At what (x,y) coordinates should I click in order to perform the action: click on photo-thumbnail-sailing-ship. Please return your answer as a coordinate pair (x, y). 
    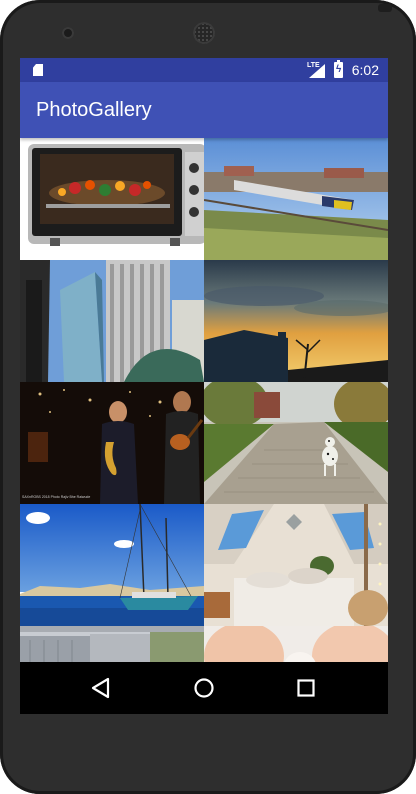
    Looking at the image, I should click on (112, 565).